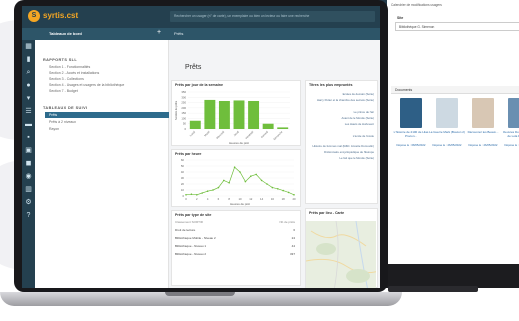 This screenshot has width=519, height=321. I want to click on chat-icon: ▪, so click(28, 137).